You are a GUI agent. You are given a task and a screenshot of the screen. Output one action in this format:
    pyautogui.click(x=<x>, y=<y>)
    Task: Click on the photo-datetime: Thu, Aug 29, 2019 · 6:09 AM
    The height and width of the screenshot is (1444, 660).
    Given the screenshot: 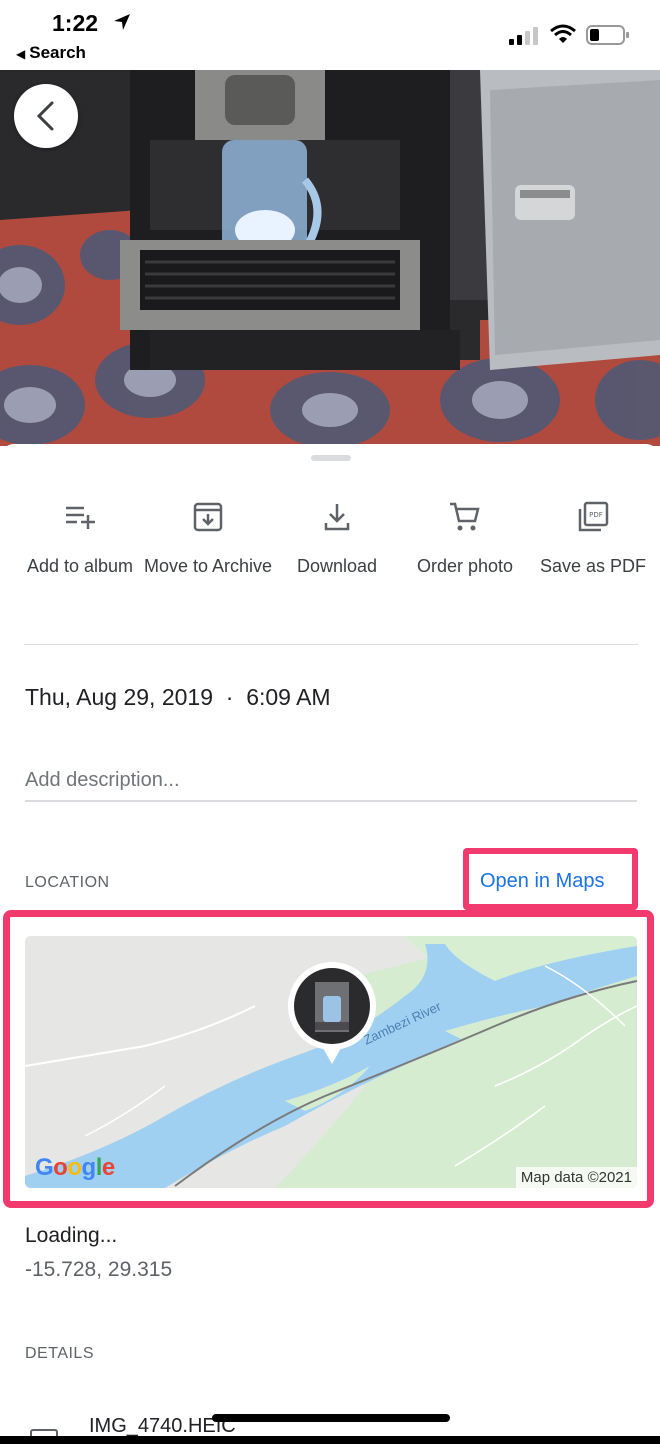 What is the action you would take?
    pyautogui.click(x=178, y=697)
    